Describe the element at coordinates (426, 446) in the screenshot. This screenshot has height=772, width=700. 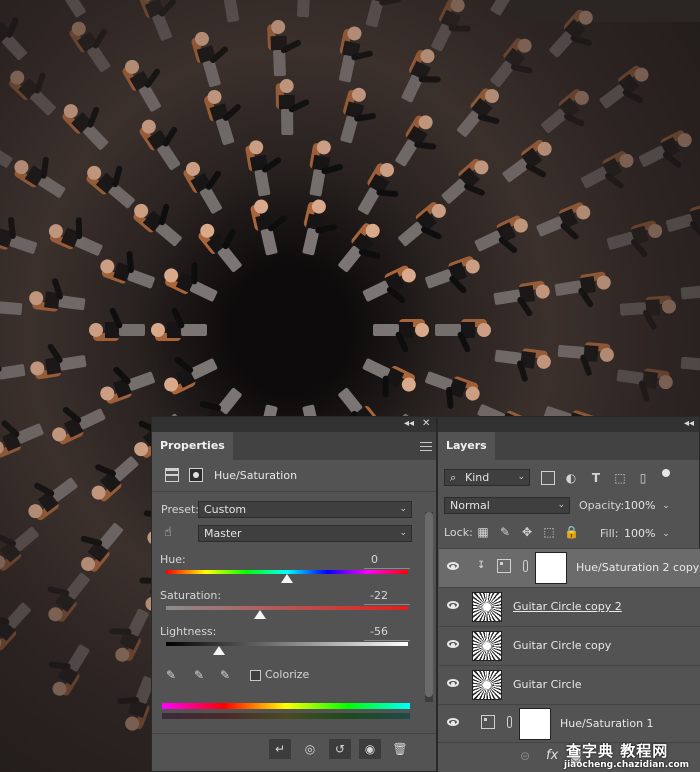
I see `panel-menu-icon` at that location.